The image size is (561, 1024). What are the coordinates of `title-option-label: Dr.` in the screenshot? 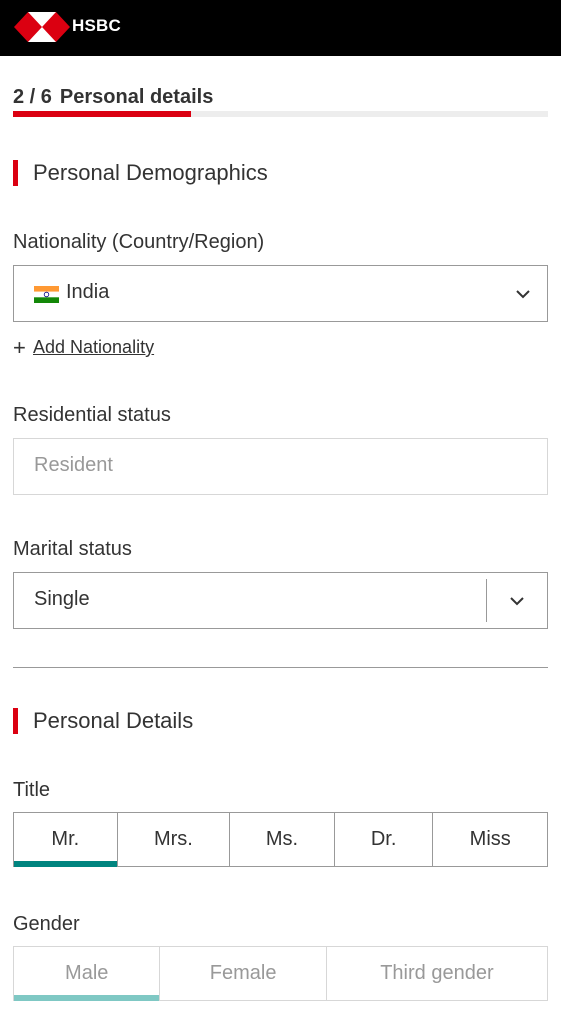 It's located at (383, 839).